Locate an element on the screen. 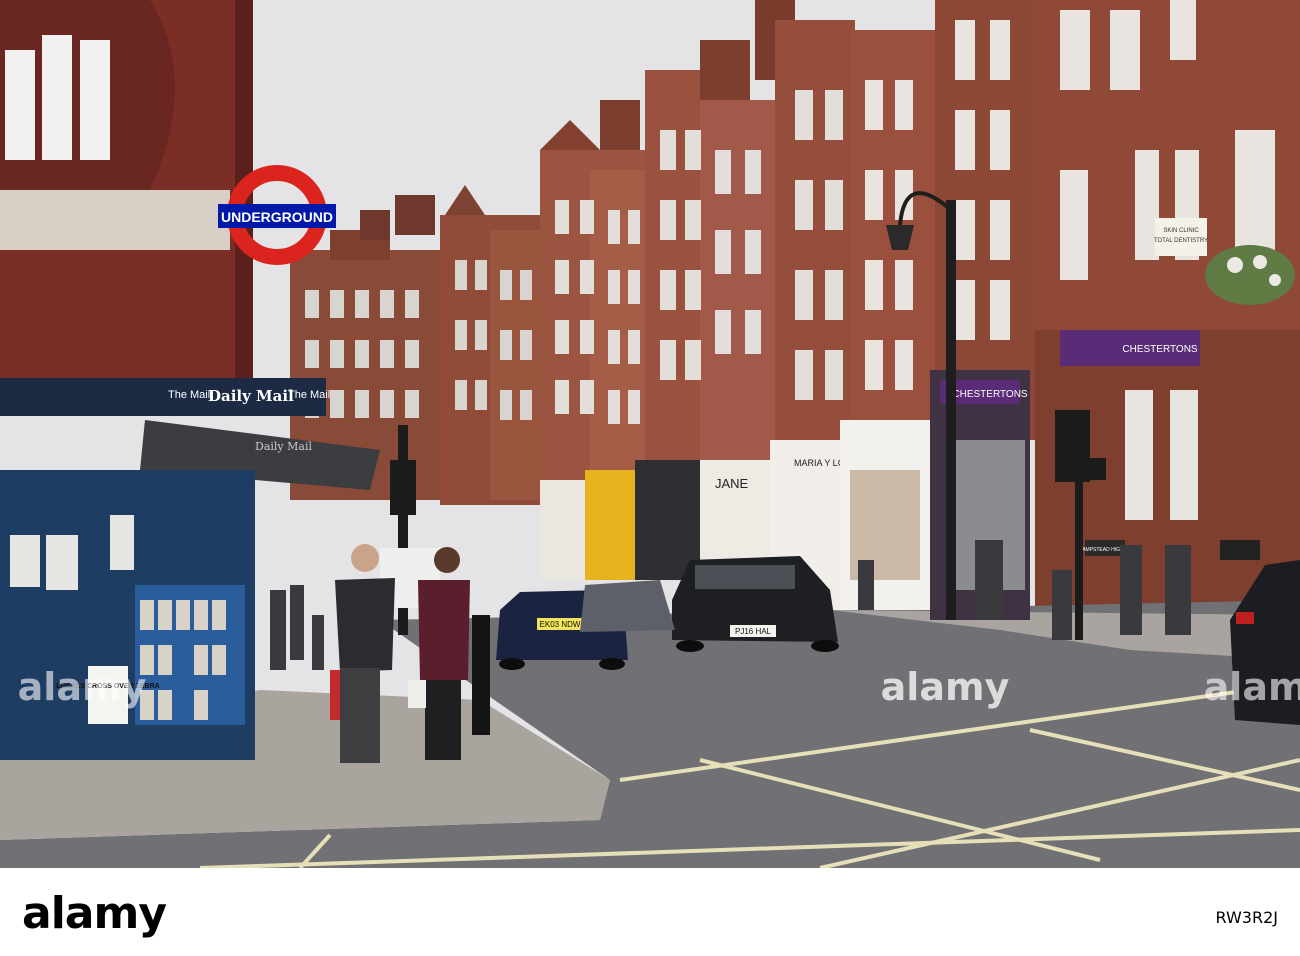  kiosk-awning-text: Daily Mail is located at coordinates (283, 446).